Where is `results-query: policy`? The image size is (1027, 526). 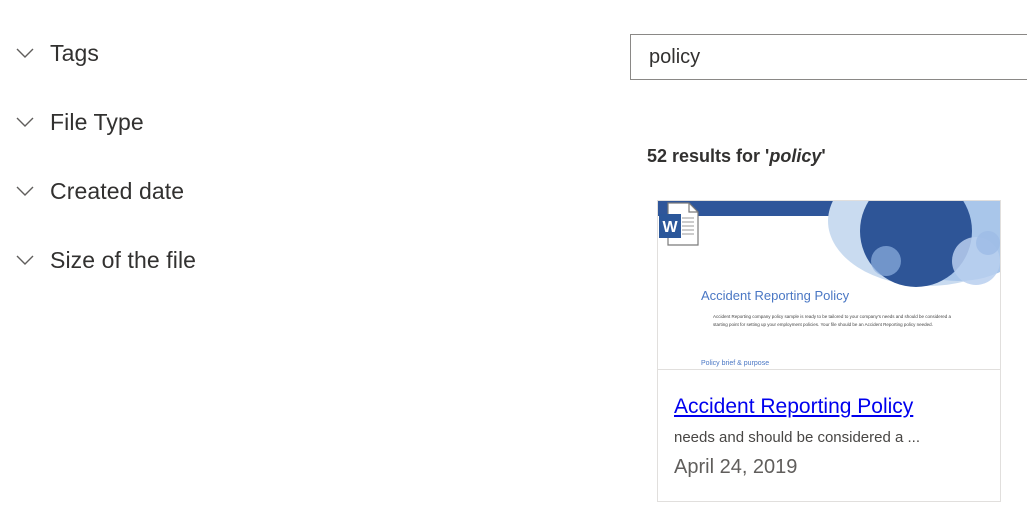 results-query: policy is located at coordinates (795, 156).